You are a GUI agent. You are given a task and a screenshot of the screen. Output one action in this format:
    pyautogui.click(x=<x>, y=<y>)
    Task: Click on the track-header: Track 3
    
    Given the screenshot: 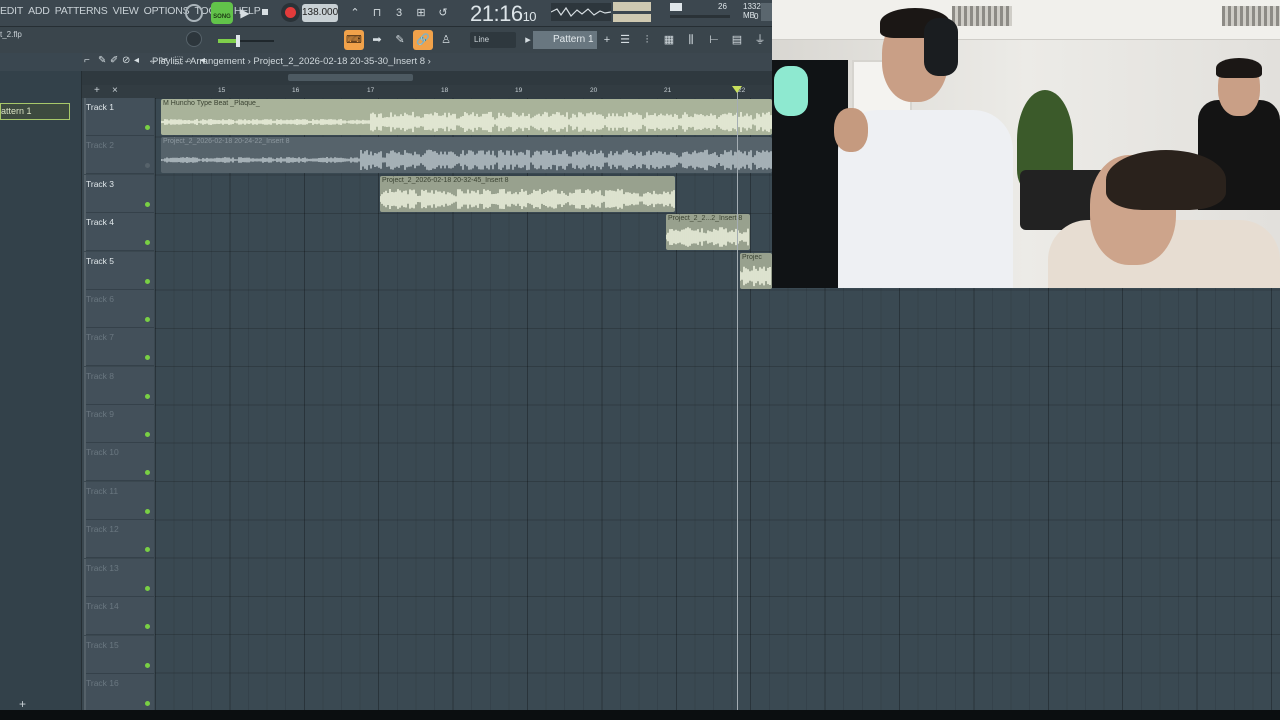 What is the action you would take?
    pyautogui.click(x=119, y=194)
    